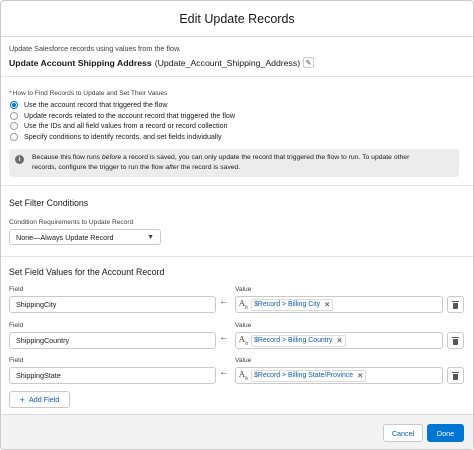 The width and height of the screenshot is (474, 450). Describe the element at coordinates (10, 93) in the screenshot. I see `required-mark: *` at that location.